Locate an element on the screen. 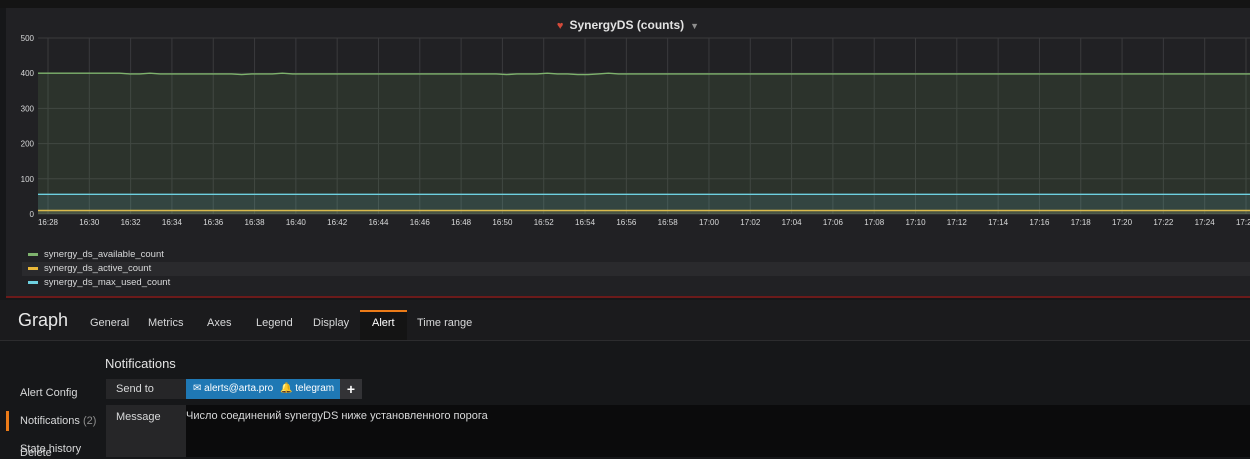 The width and height of the screenshot is (1250, 459). sidebar-item-label: Alert Config is located at coordinates (49, 393).